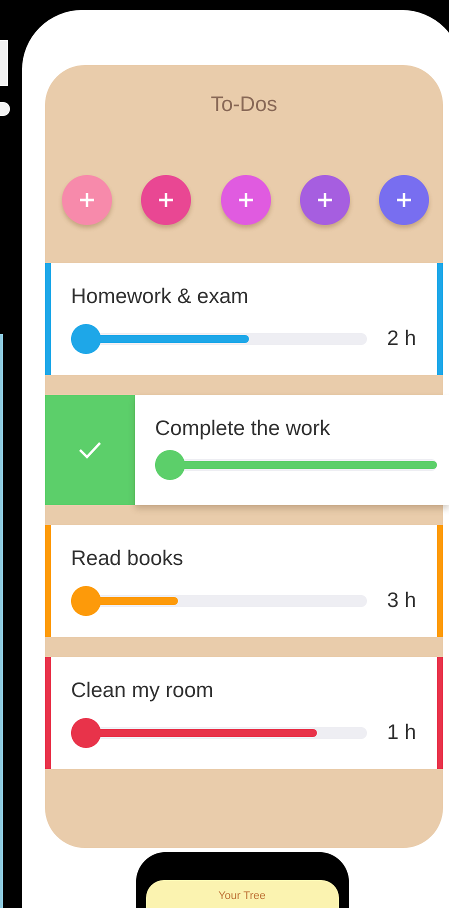 This screenshot has width=449, height=908. What do you see at coordinates (402, 733) in the screenshot?
I see `hours-label: 1 h` at bounding box center [402, 733].